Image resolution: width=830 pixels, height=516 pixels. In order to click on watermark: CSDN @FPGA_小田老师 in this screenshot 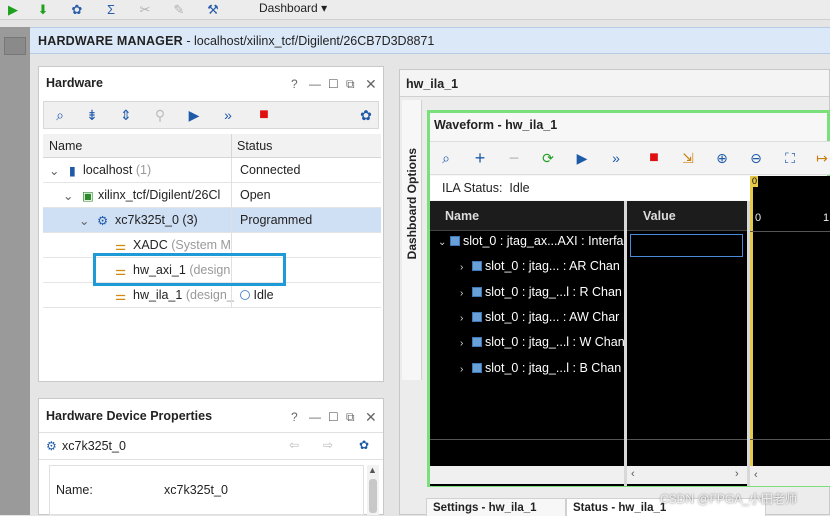, I will do `click(728, 499)`.